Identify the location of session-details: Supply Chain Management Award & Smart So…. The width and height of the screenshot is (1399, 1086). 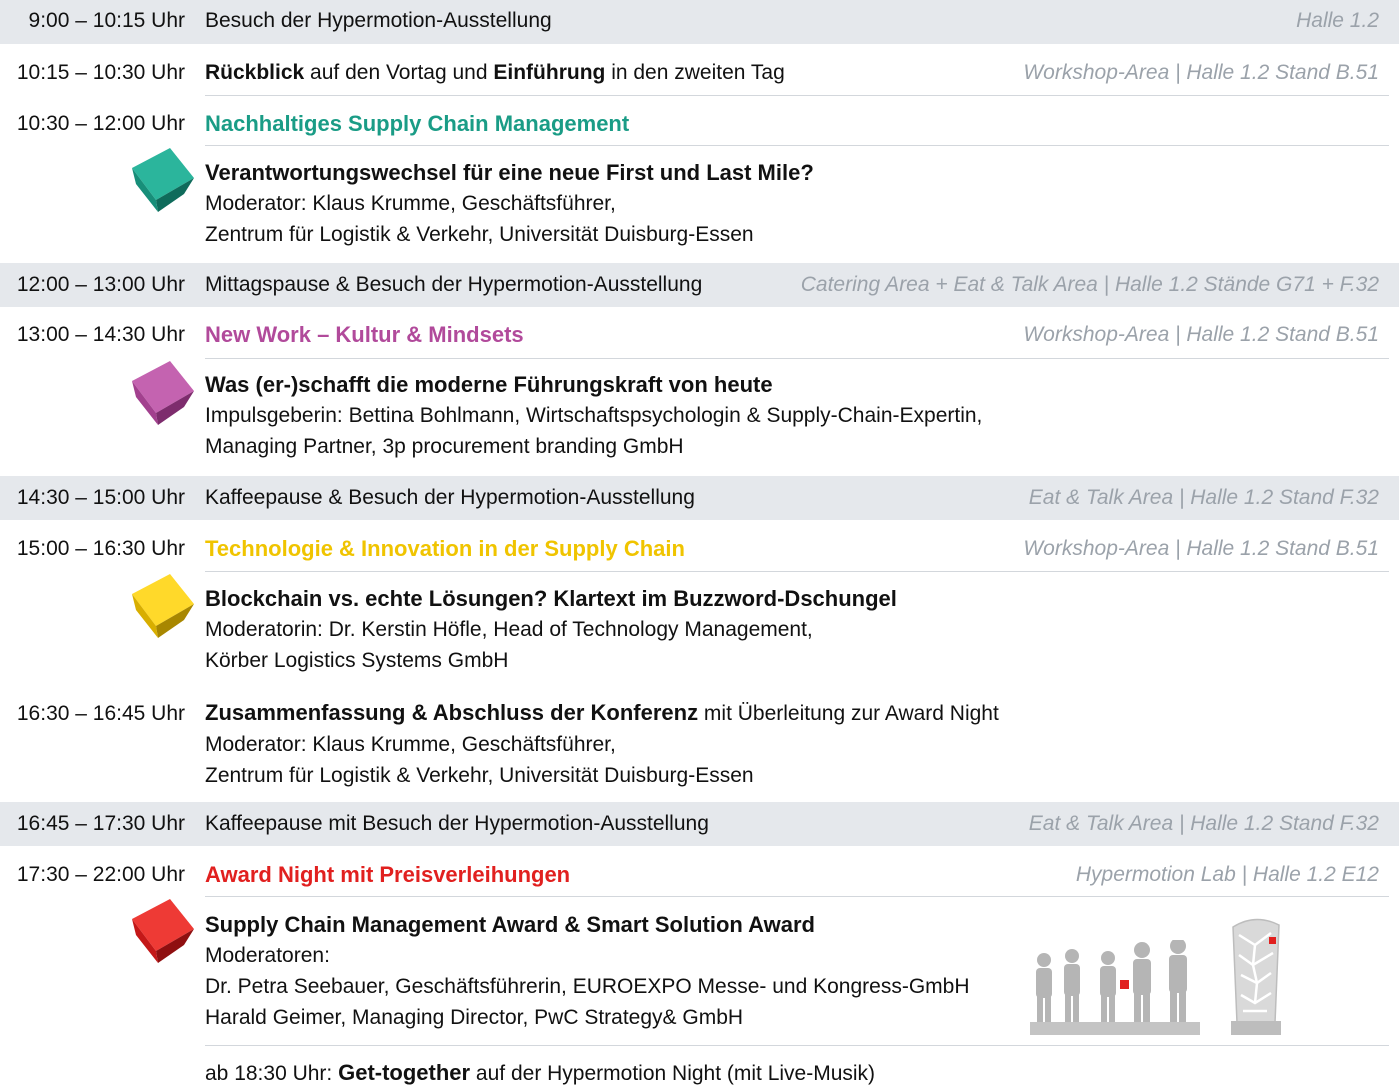
(587, 971).